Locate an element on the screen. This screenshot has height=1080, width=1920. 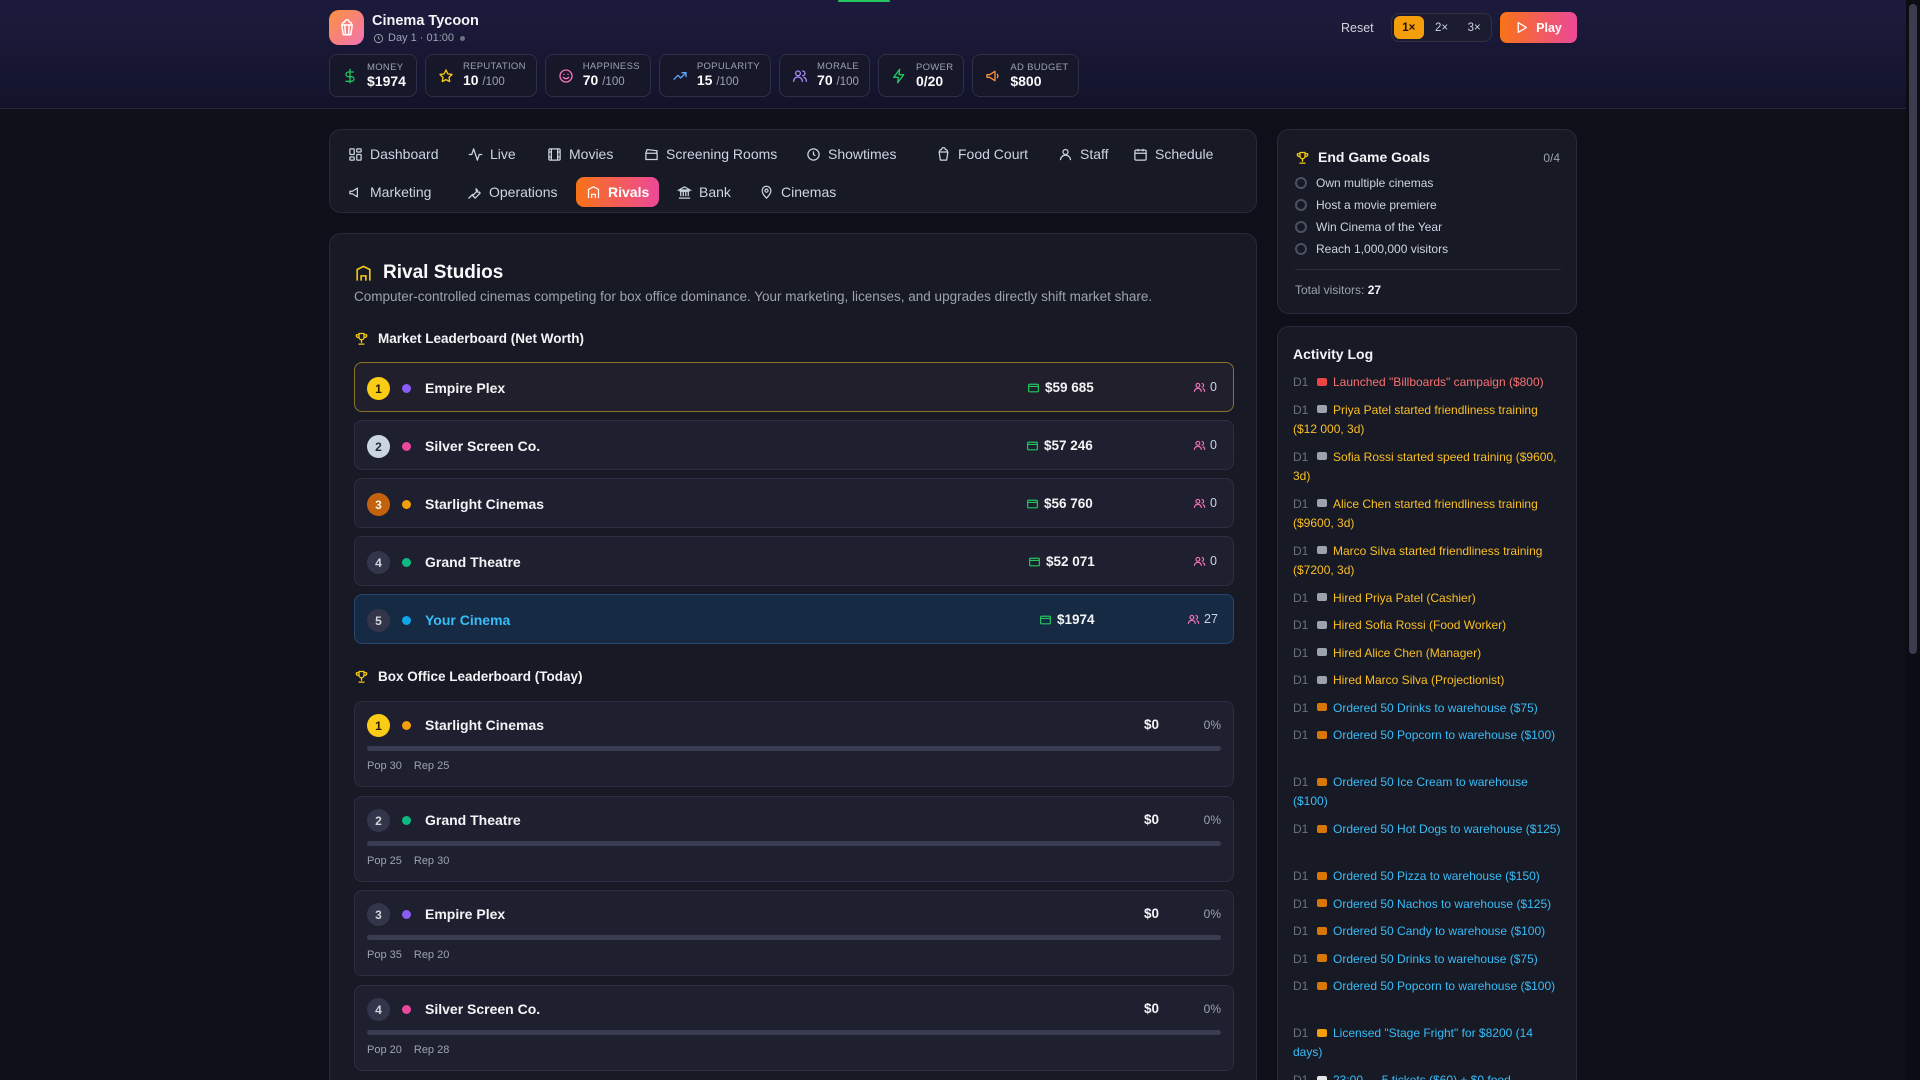
page-scrollbar is located at coordinates (1913, 540).